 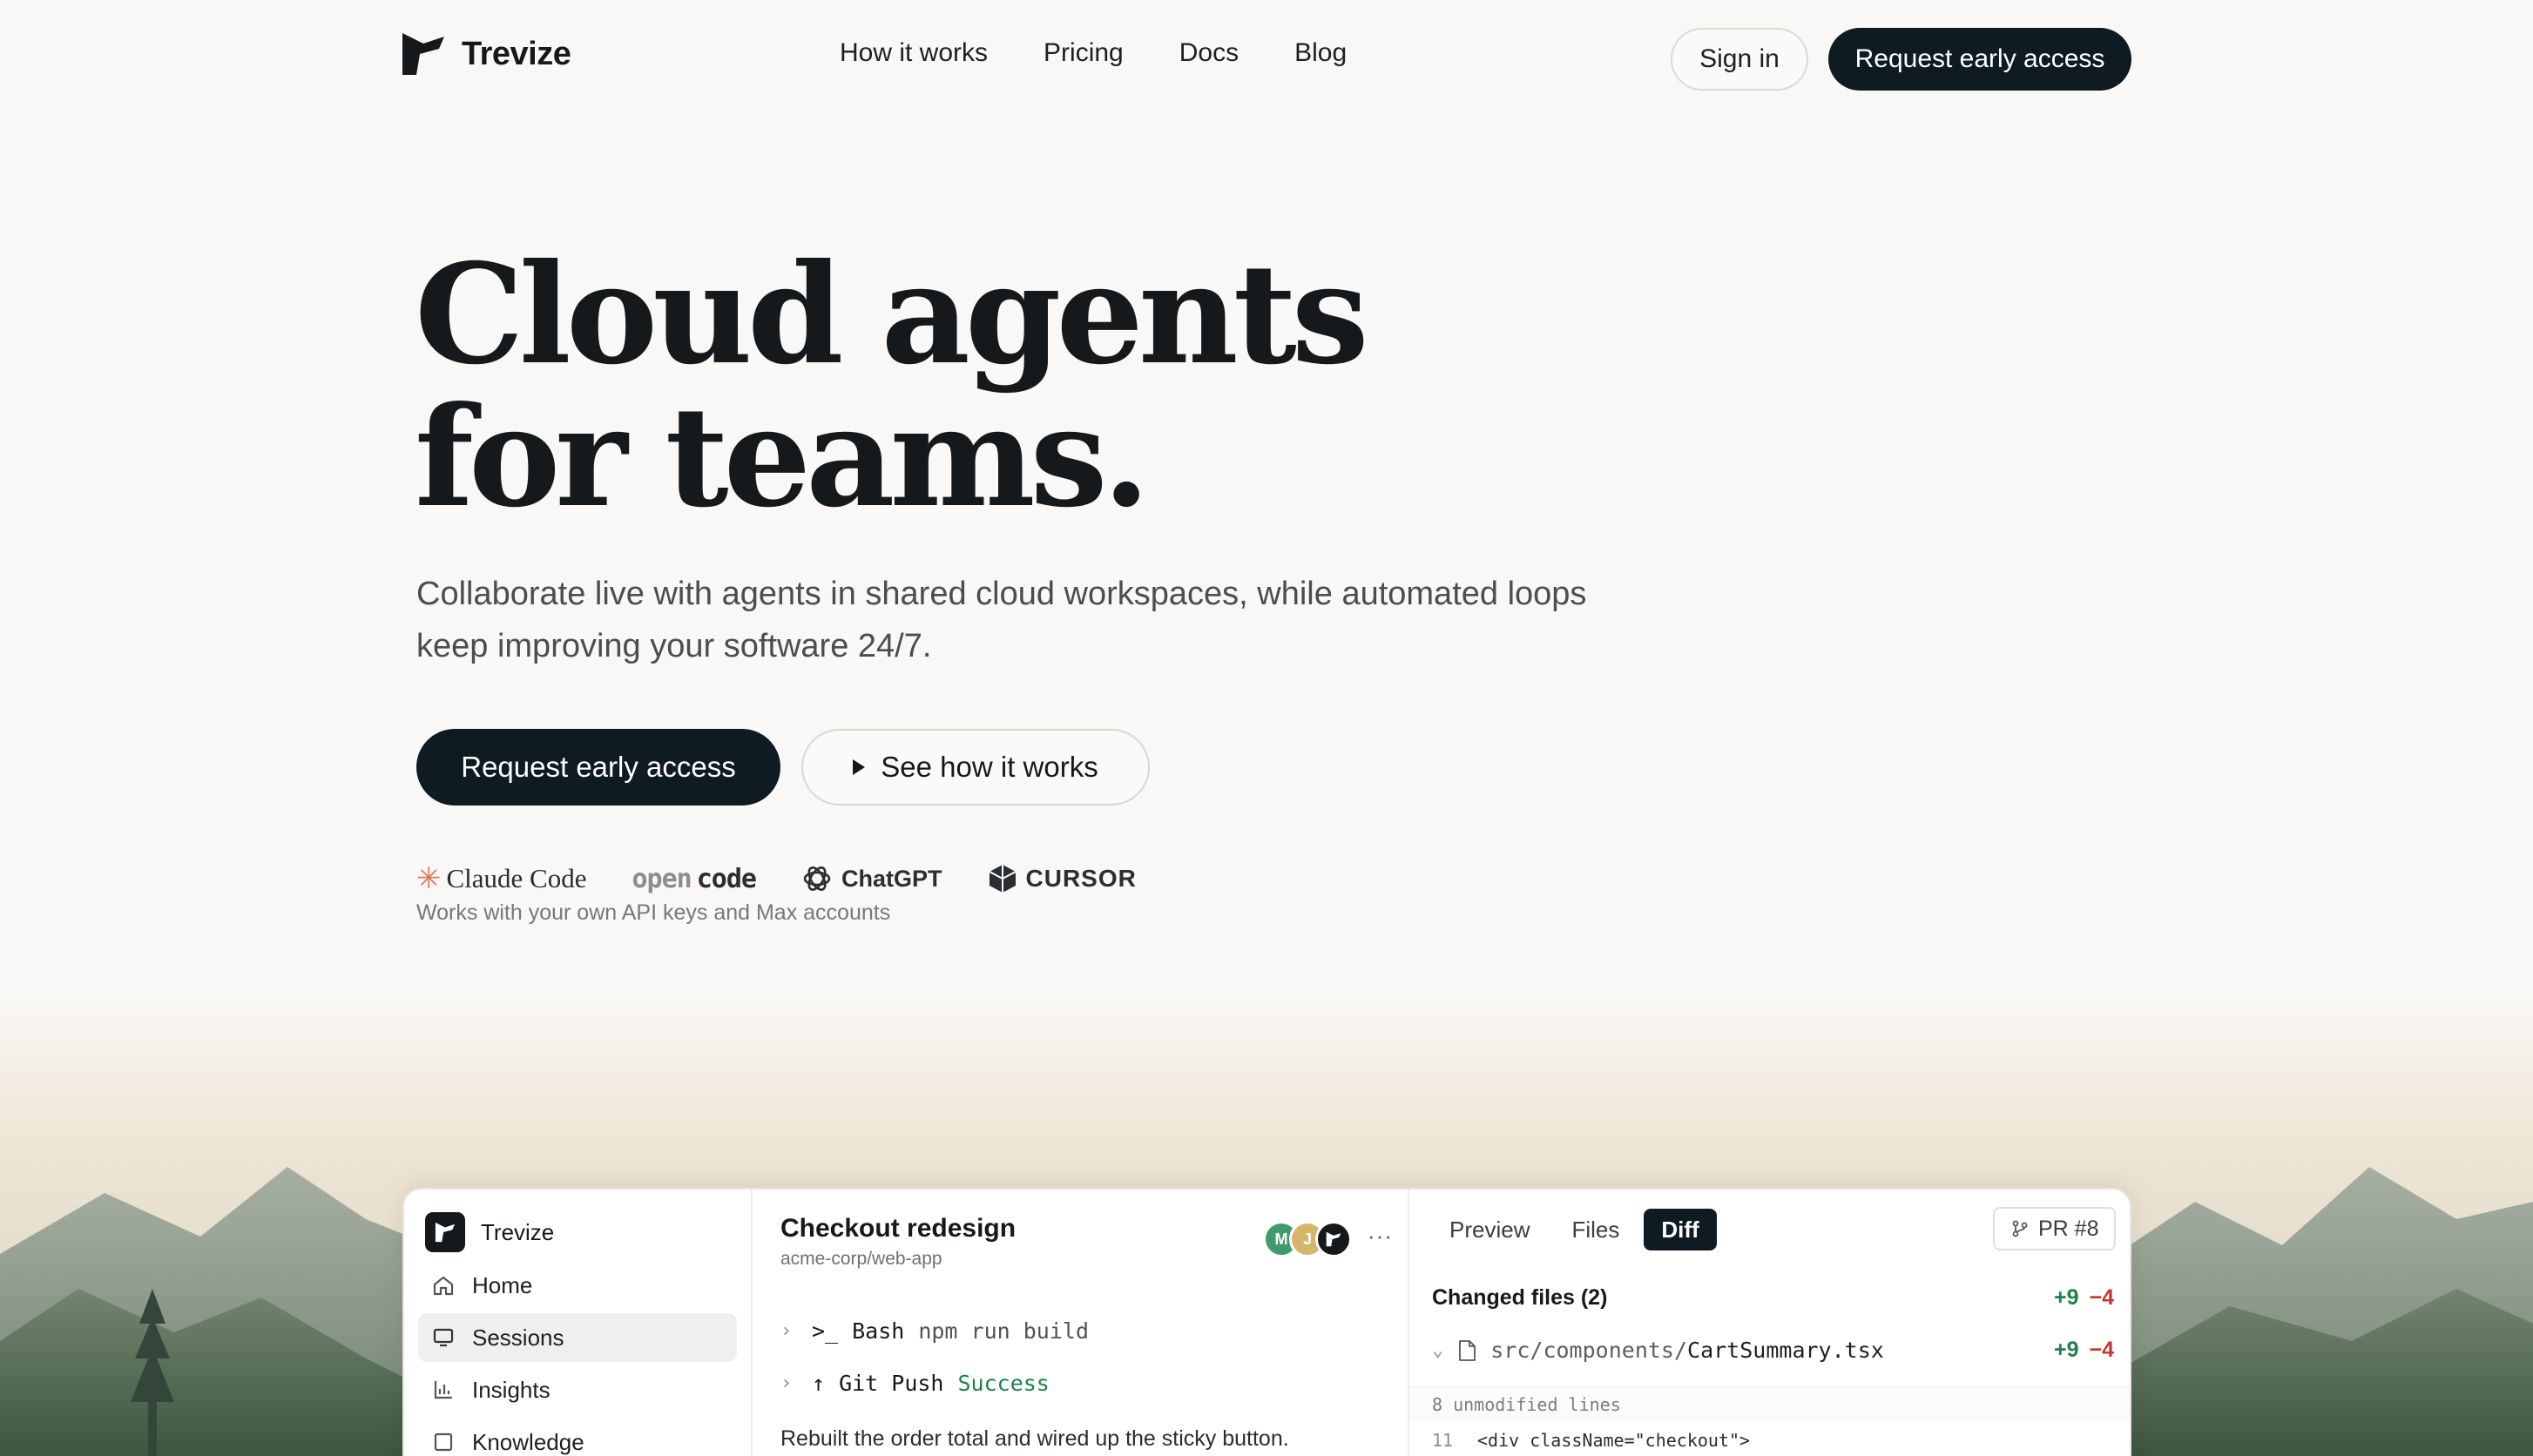 What do you see at coordinates (1740, 59) in the screenshot?
I see `sign-in-button: Sign in` at bounding box center [1740, 59].